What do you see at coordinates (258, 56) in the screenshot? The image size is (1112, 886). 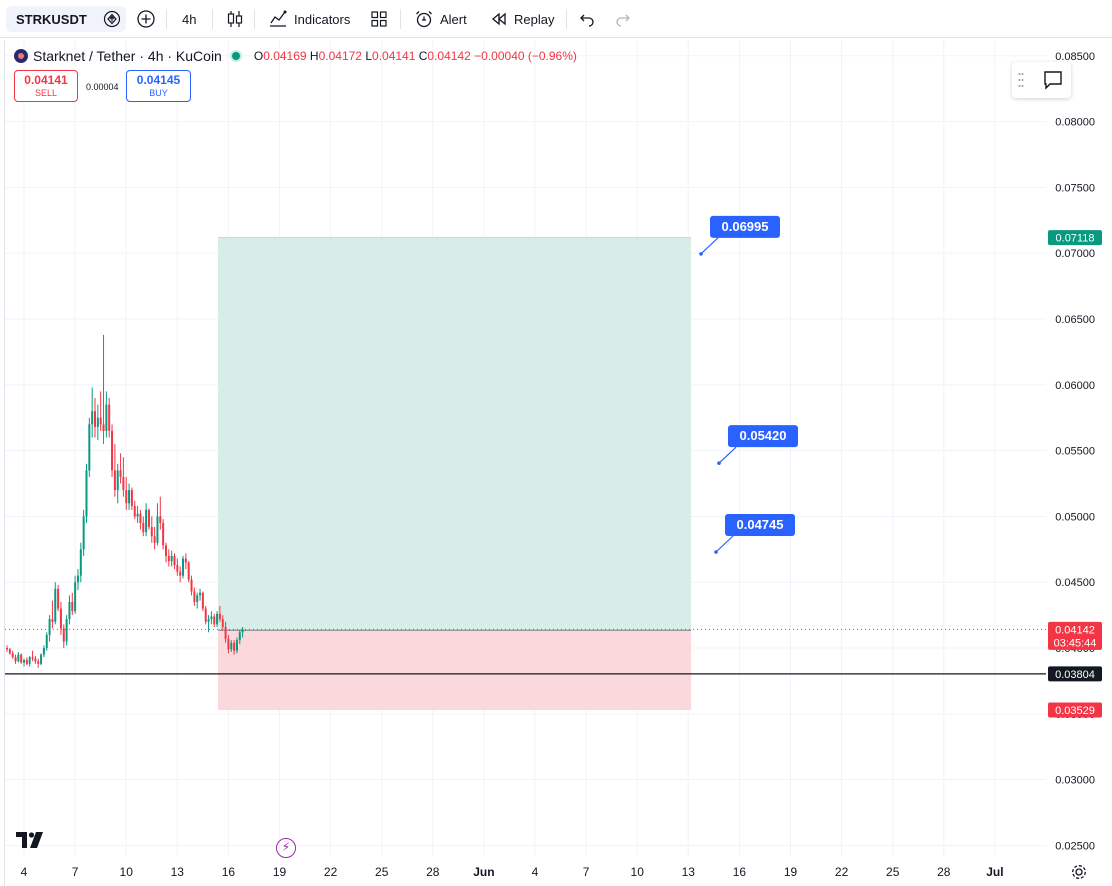 I see `open-key: O` at bounding box center [258, 56].